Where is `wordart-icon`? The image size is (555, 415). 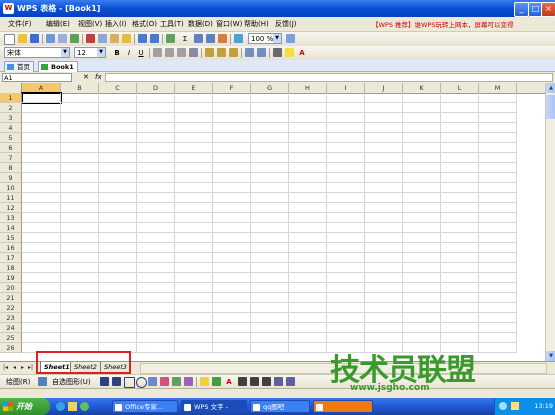
wordart-icon is located at coordinates (164, 381).